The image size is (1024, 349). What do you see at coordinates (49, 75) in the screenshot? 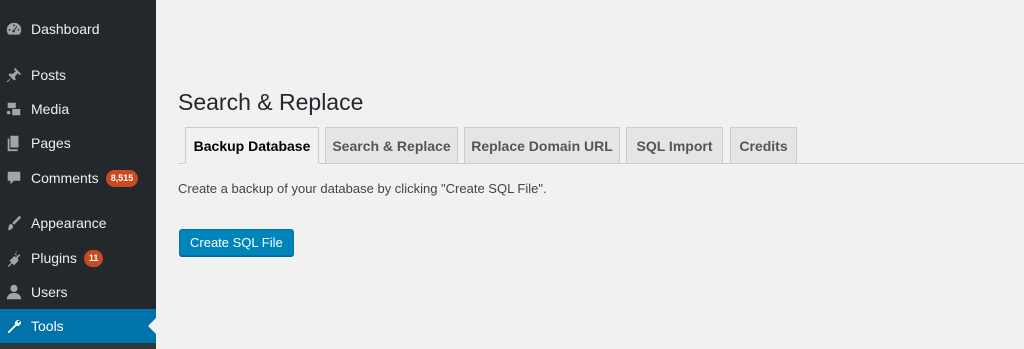
I see `sidebar-item-label: Posts` at bounding box center [49, 75].